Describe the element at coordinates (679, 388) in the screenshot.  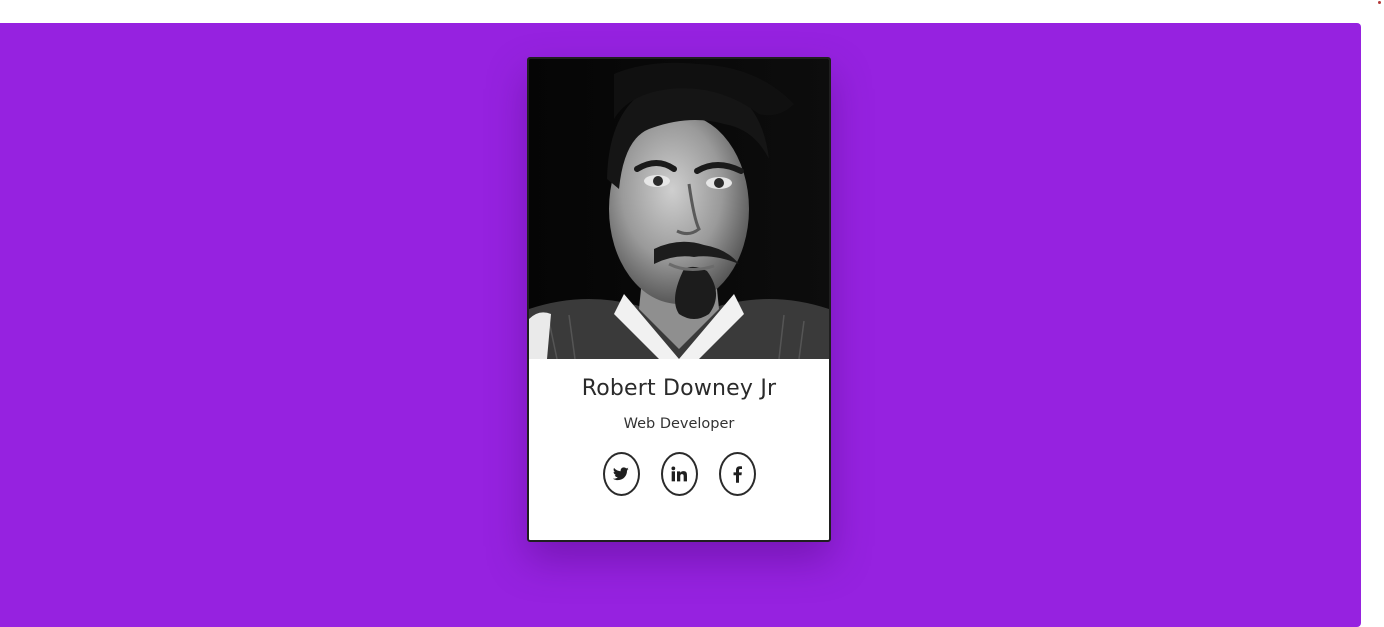
I see `profile-name: Robert Downey Jr` at that location.